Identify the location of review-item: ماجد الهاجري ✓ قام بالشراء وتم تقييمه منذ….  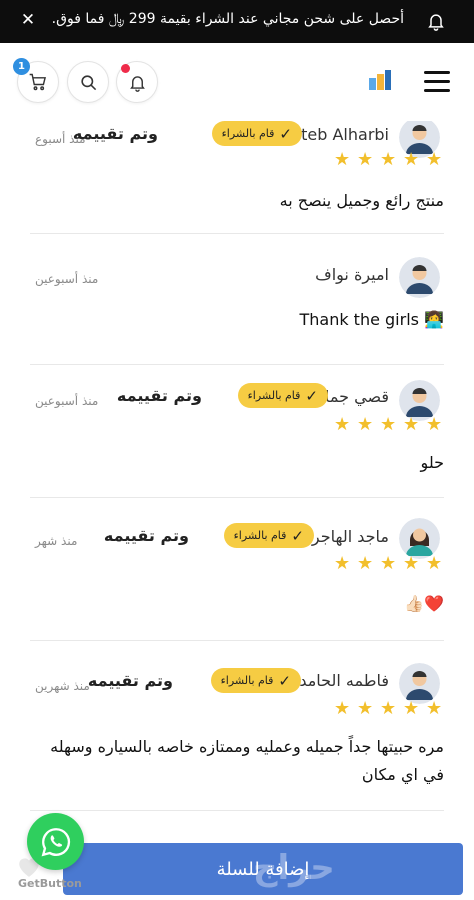
(237, 569).